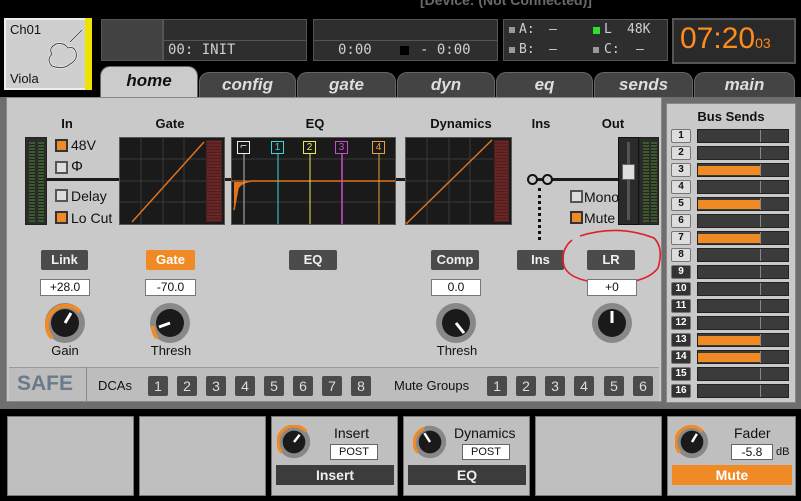 The height and width of the screenshot is (501, 801). Describe the element at coordinates (61, 167) in the screenshot. I see `phase-checkbox` at that location.